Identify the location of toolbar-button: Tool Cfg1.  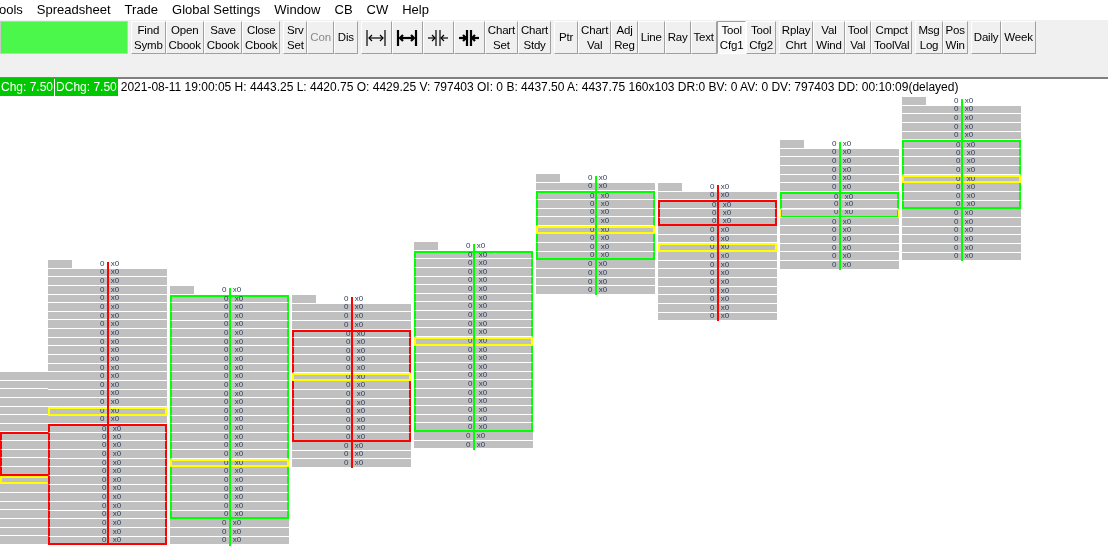
(731, 37).